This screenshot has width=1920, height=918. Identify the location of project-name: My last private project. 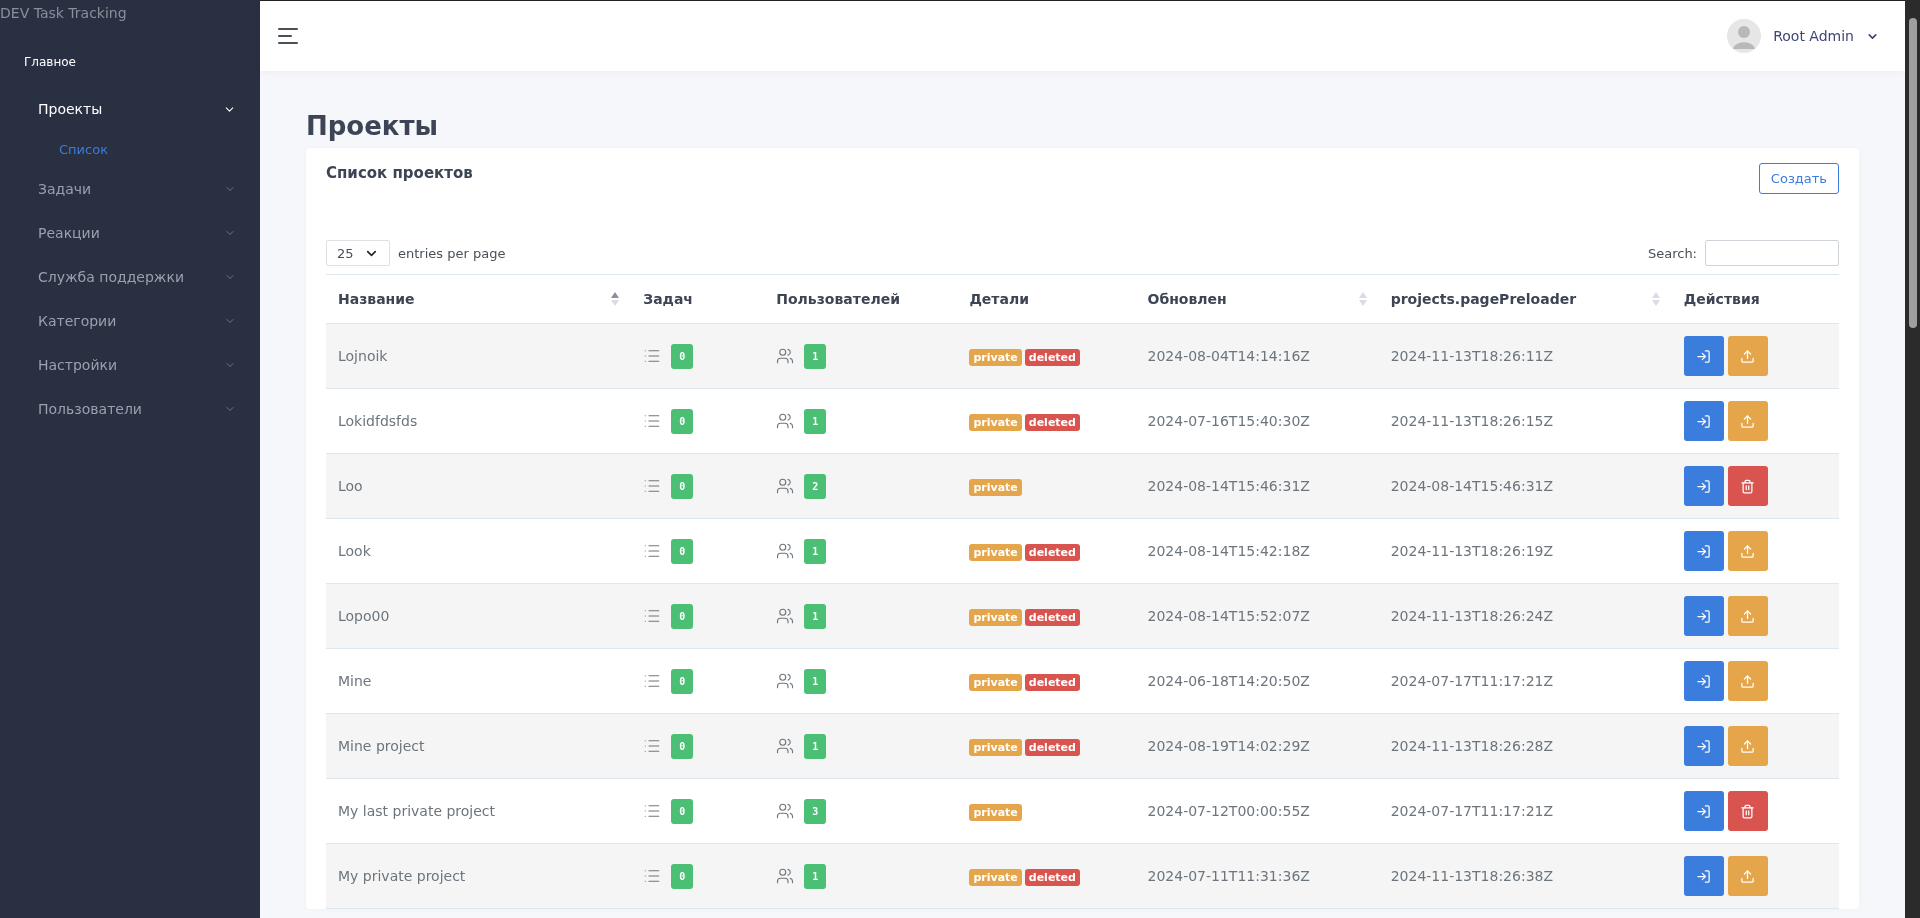
(417, 811).